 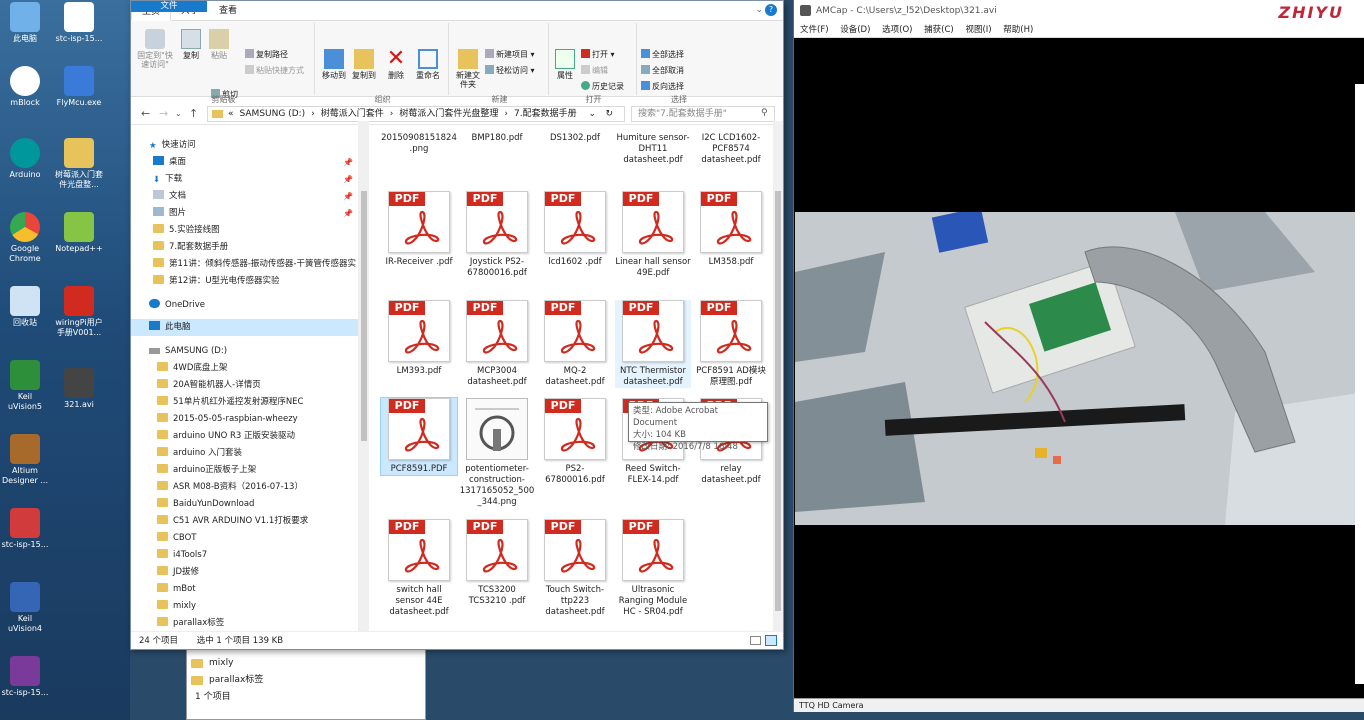 What do you see at coordinates (244, 606) in the screenshot?
I see `nav-drive-folder: mixly` at bounding box center [244, 606].